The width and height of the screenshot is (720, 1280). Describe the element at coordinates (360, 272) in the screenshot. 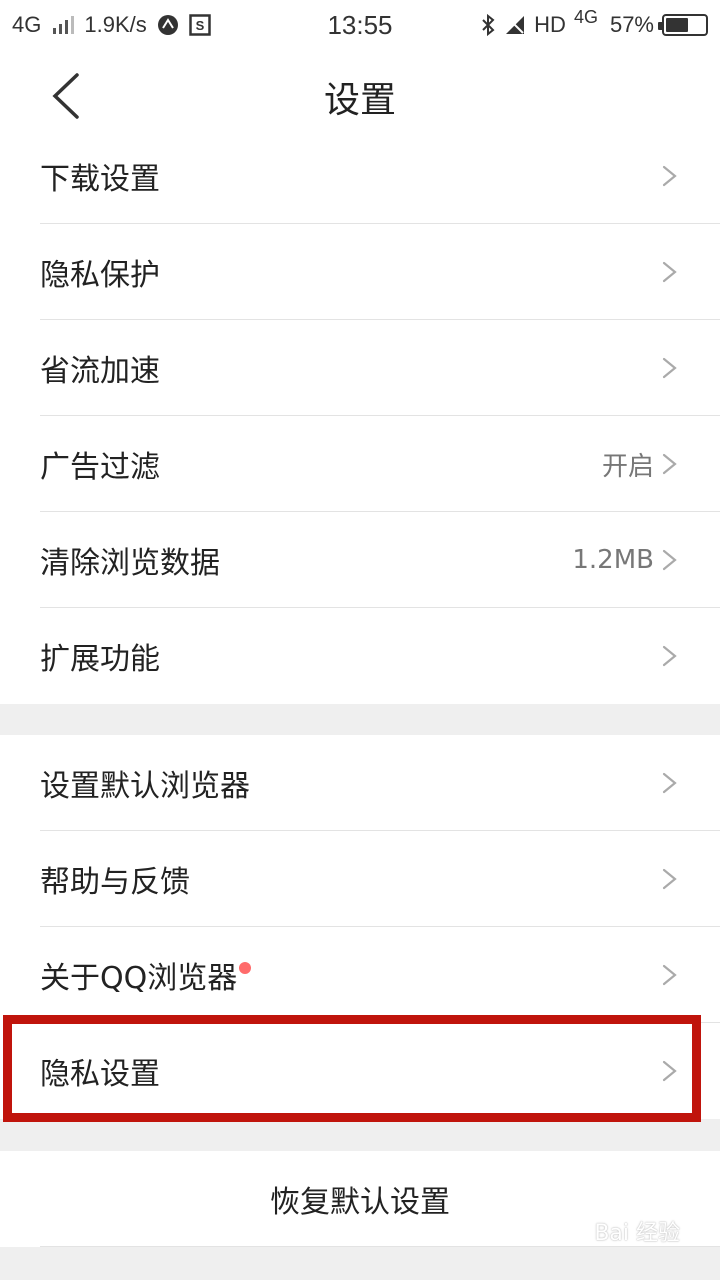

I see `settings-row-group1-1: 隐私保护` at that location.